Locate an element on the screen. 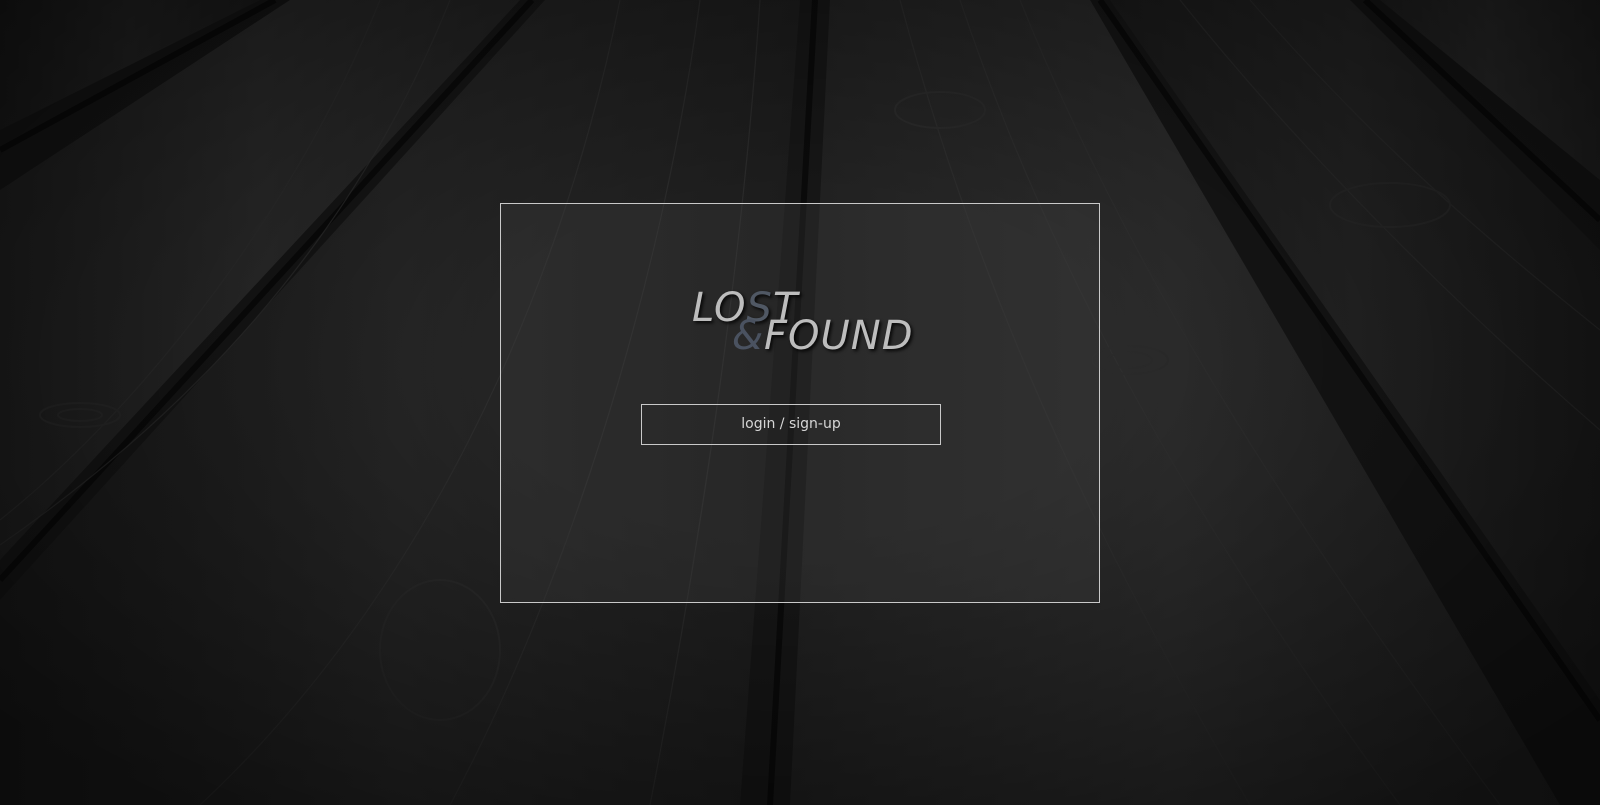 The height and width of the screenshot is (805, 1600). lost-and-found-logo: LOST & FOUND is located at coordinates (806, 322).